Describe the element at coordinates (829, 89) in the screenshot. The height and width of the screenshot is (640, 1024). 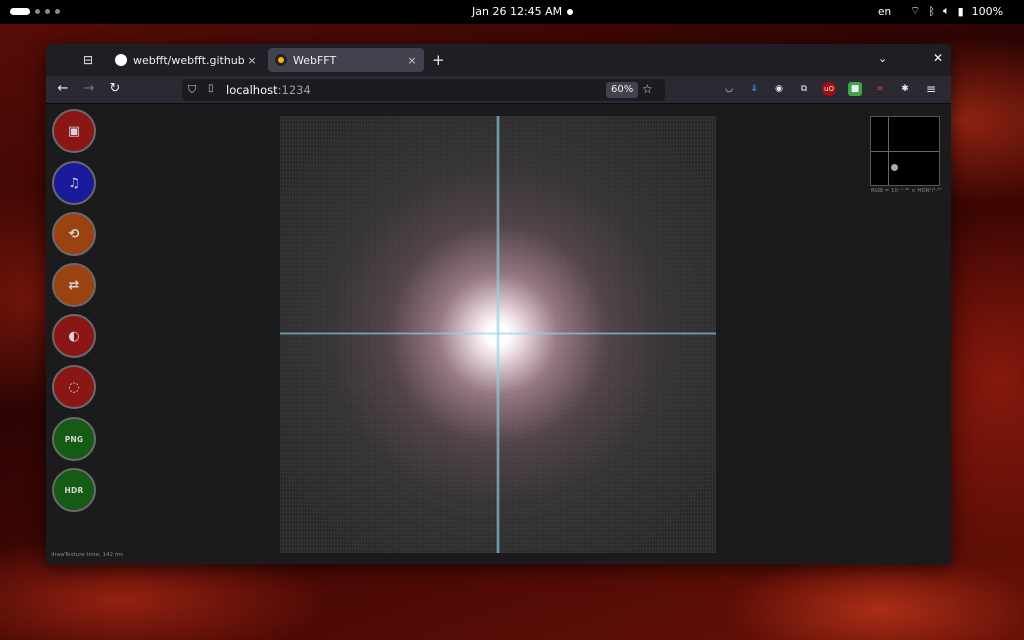
I see `ublock-icon: uO` at that location.